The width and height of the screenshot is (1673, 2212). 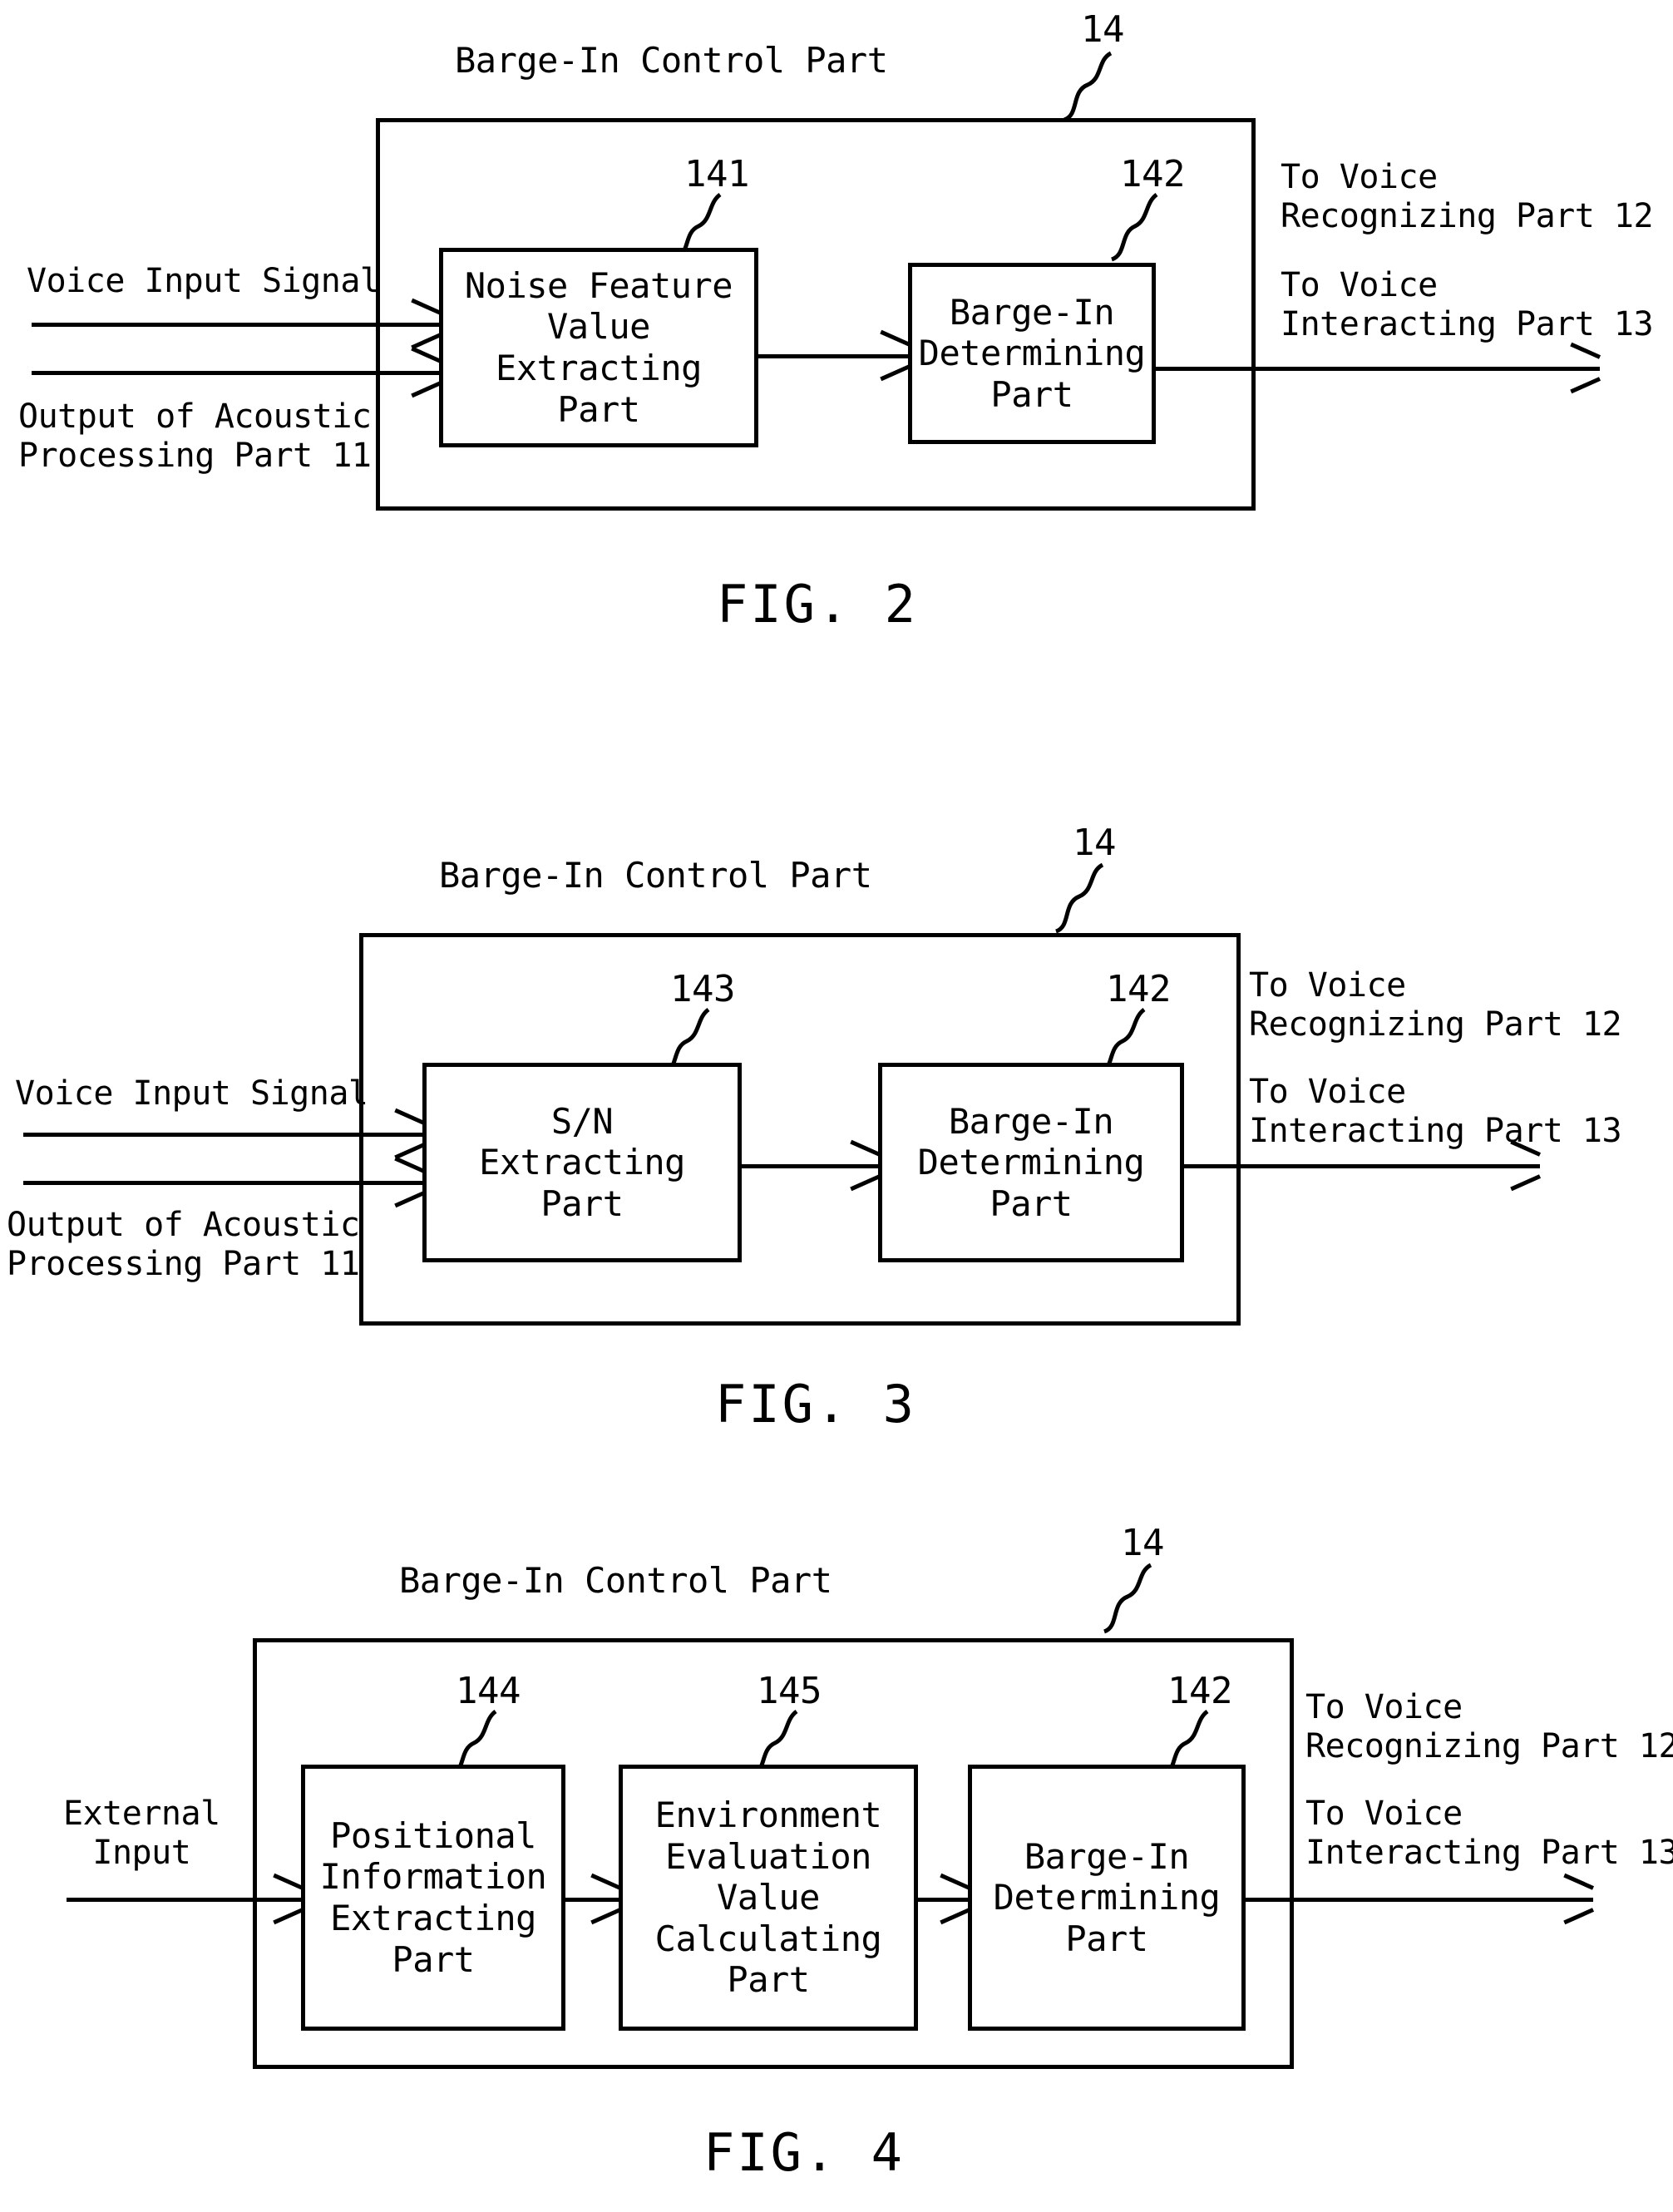 I want to click on fig3-caption: FIG. 3, so click(x=816, y=1404).